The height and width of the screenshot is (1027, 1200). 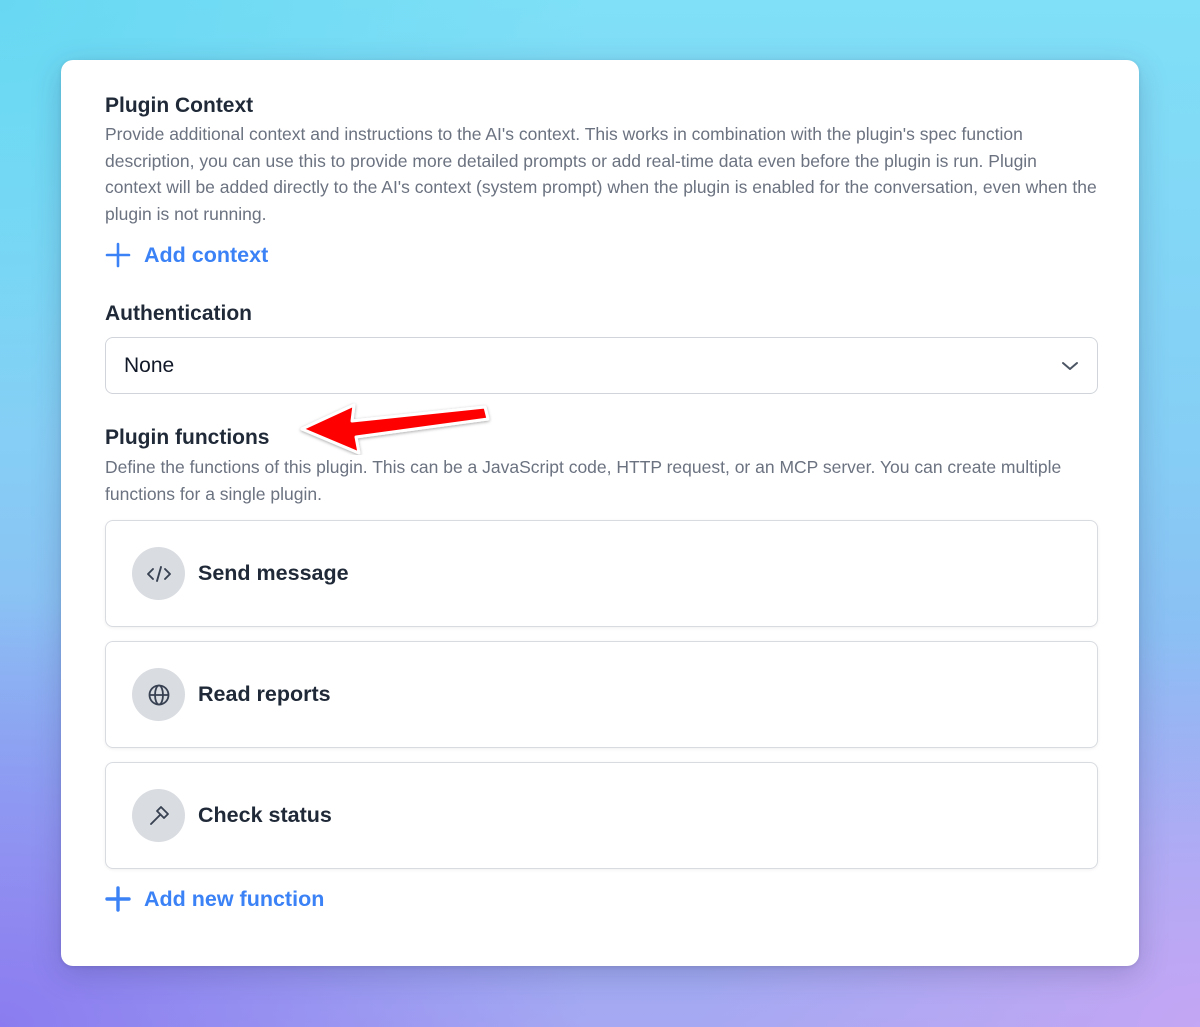 What do you see at coordinates (234, 898) in the screenshot?
I see `add-new-function-label: Add new function` at bounding box center [234, 898].